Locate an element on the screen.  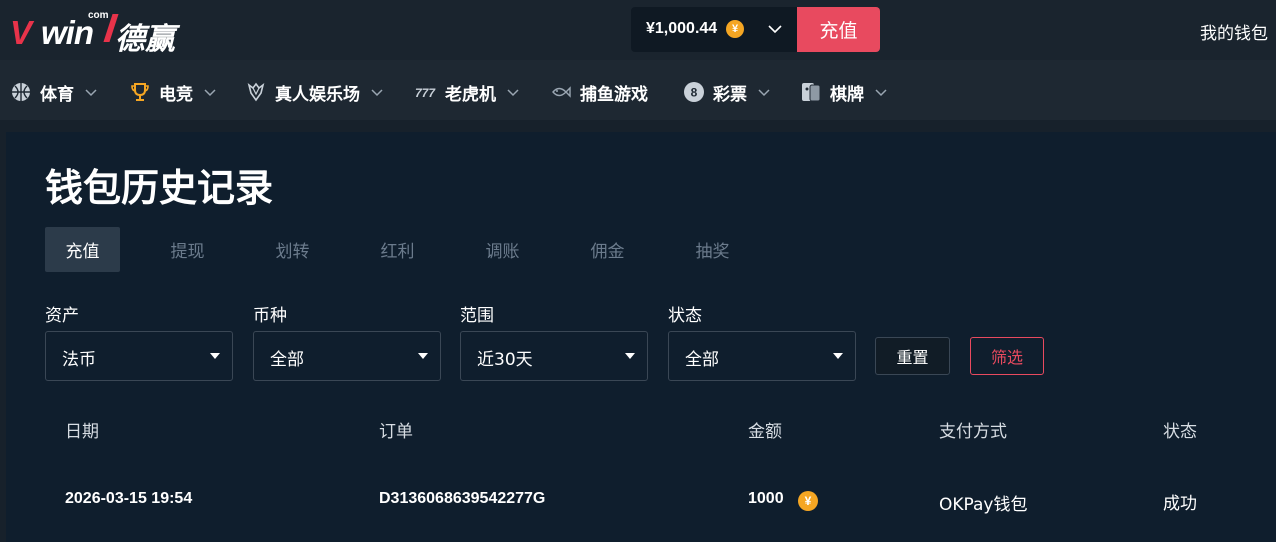
nav-label: 捕鱼游戏 is located at coordinates (614, 94).